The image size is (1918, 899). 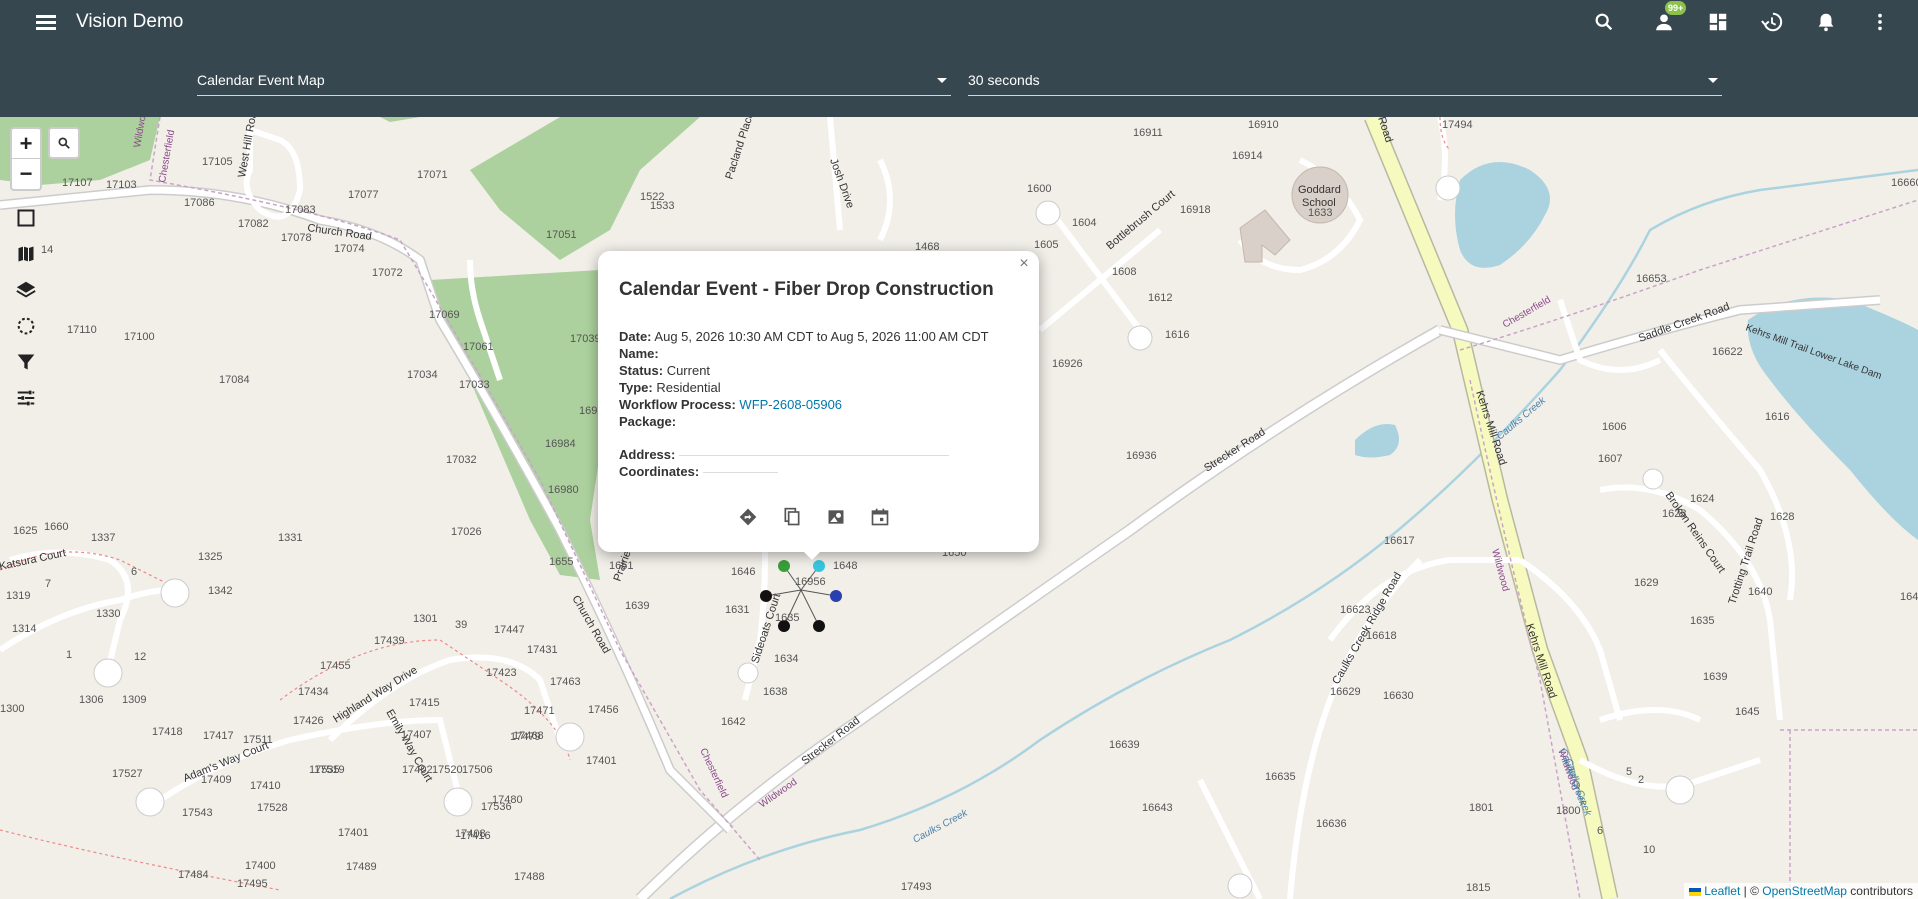 I want to click on map-search-button, so click(x=64, y=143).